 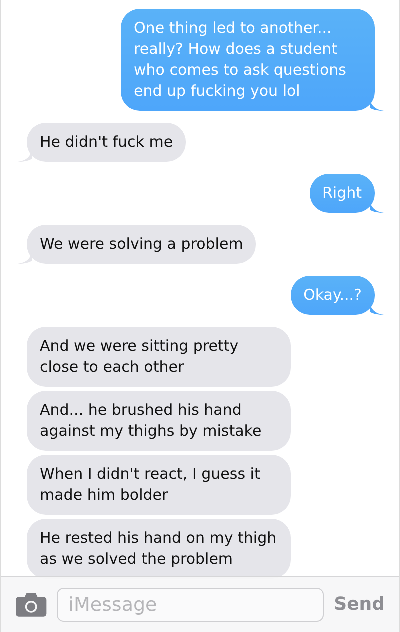 What do you see at coordinates (106, 142) in the screenshot?
I see `message-bubble: He didn't fuck me` at bounding box center [106, 142].